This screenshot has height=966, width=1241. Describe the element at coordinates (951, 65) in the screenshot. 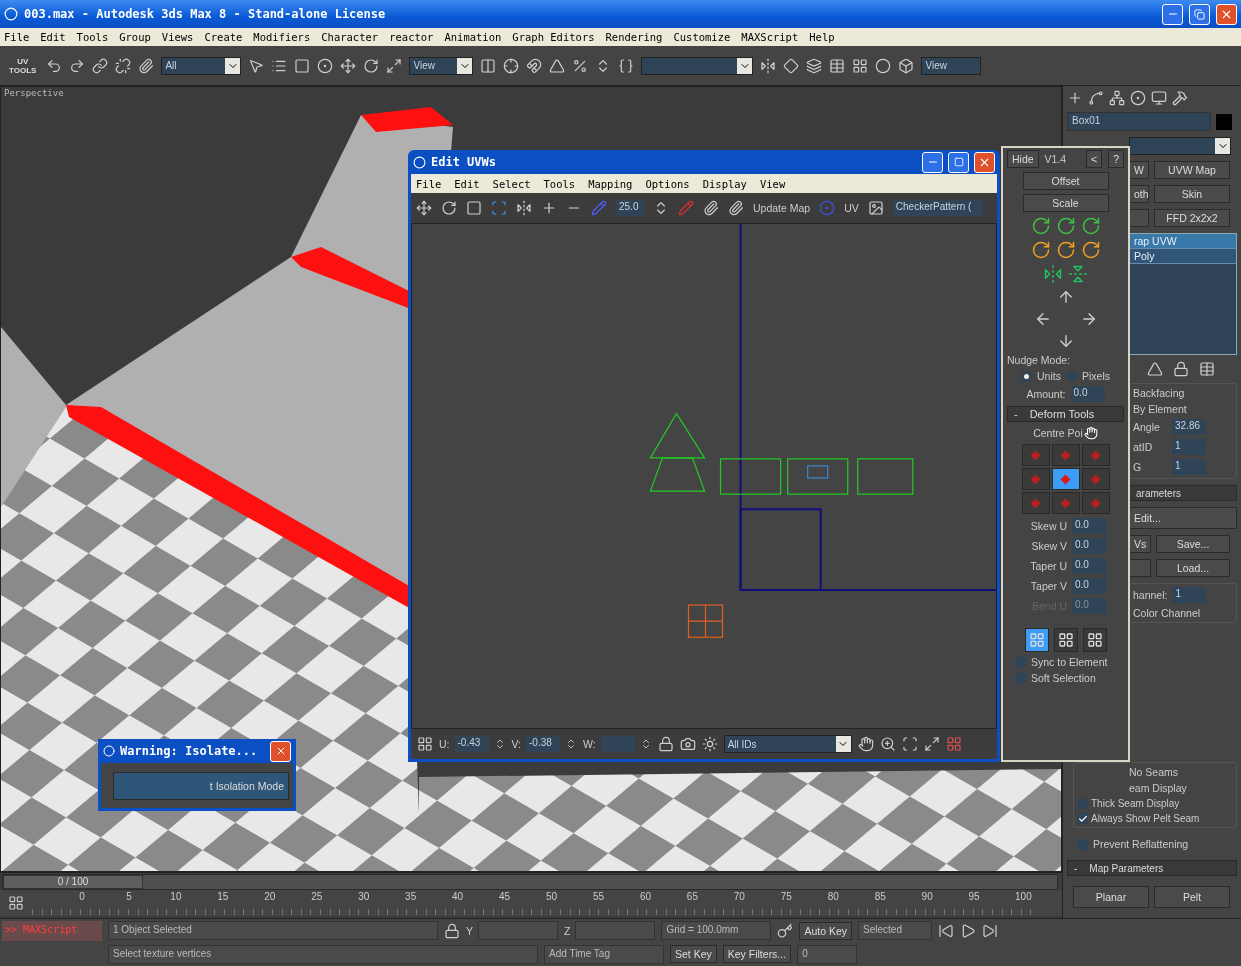

I see `render-view-dropdown: View` at that location.